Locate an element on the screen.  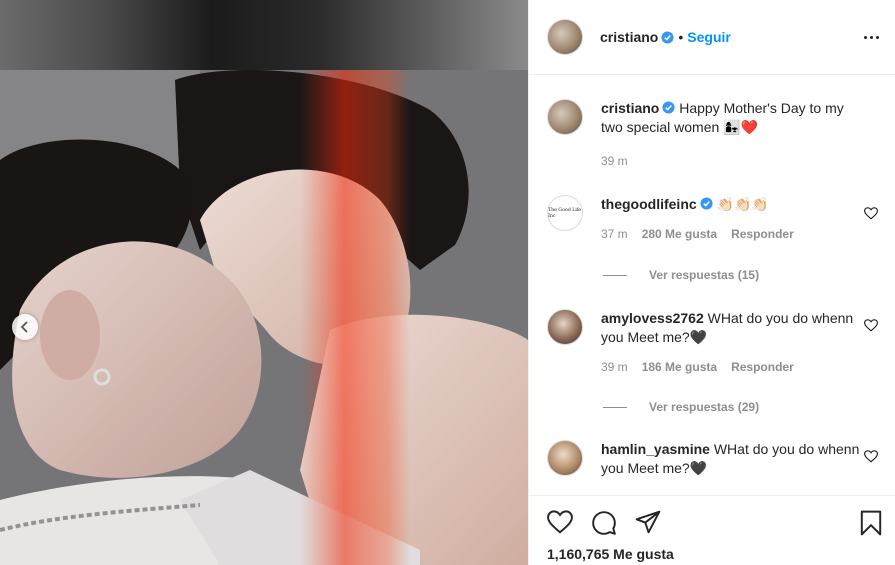
heart-icon is located at coordinates (560, 522).